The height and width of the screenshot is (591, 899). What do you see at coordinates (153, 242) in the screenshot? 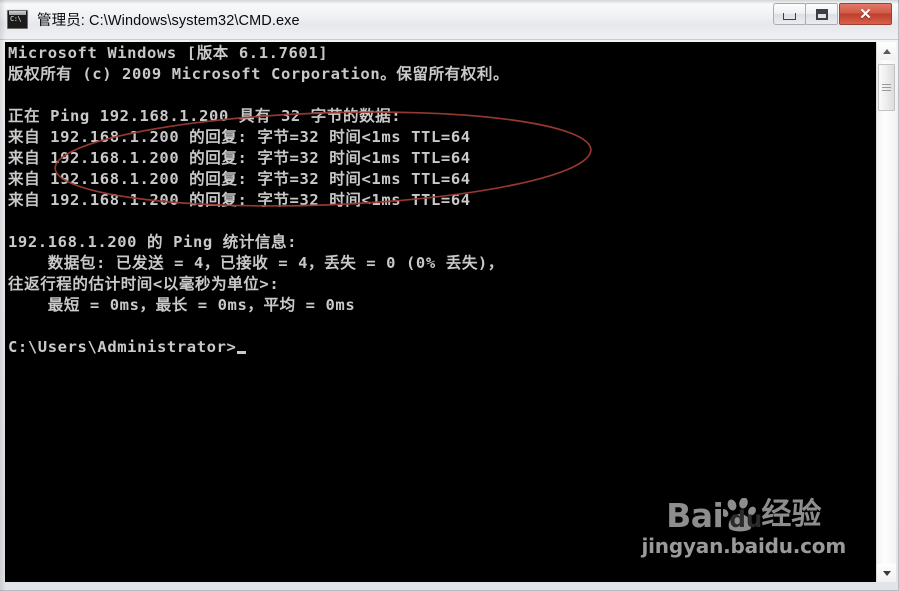
I see `console-line-9: 192.168.1.200 的 Ping 统计信息:` at bounding box center [153, 242].